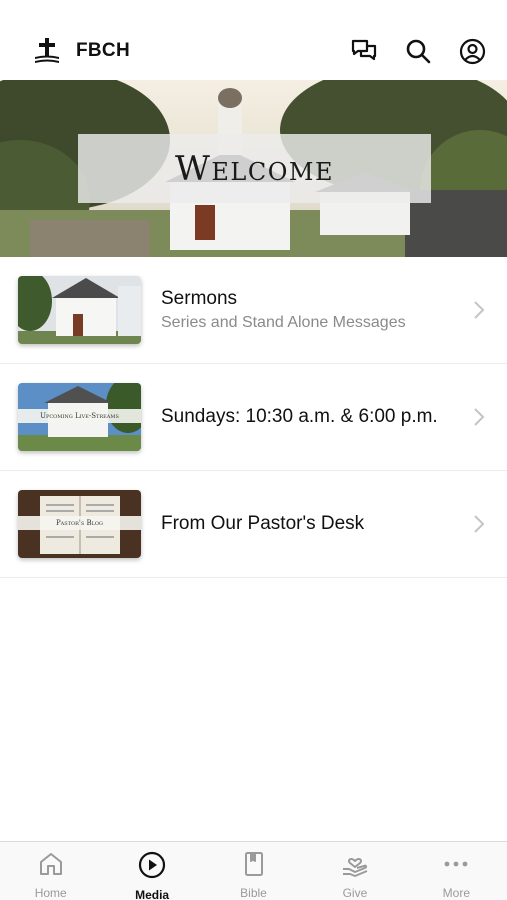  I want to click on app-brand: FBCH, so click(103, 50).